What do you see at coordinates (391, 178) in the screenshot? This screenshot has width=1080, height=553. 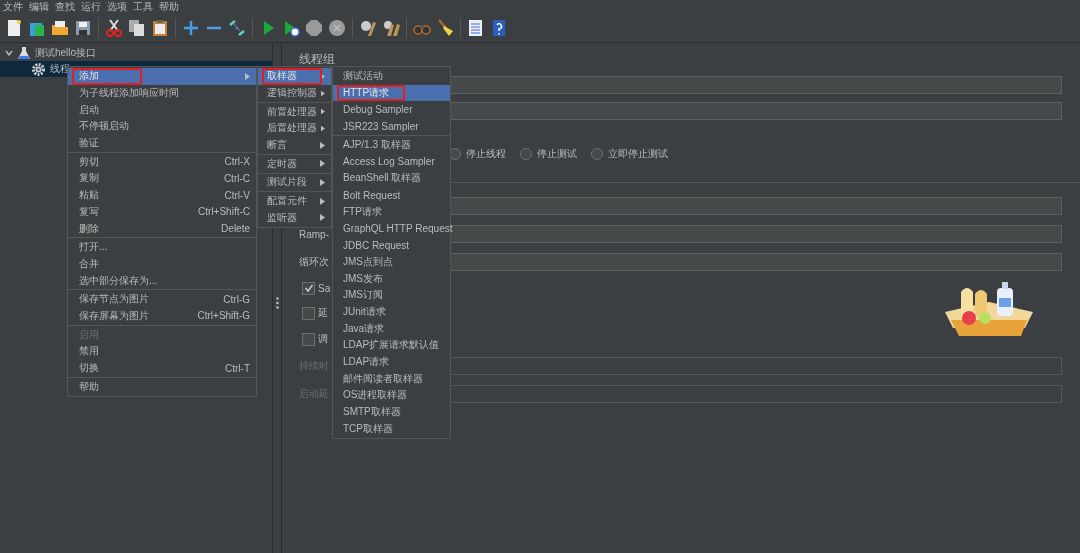 I see `menu-item: BeanShell 取样器` at bounding box center [391, 178].